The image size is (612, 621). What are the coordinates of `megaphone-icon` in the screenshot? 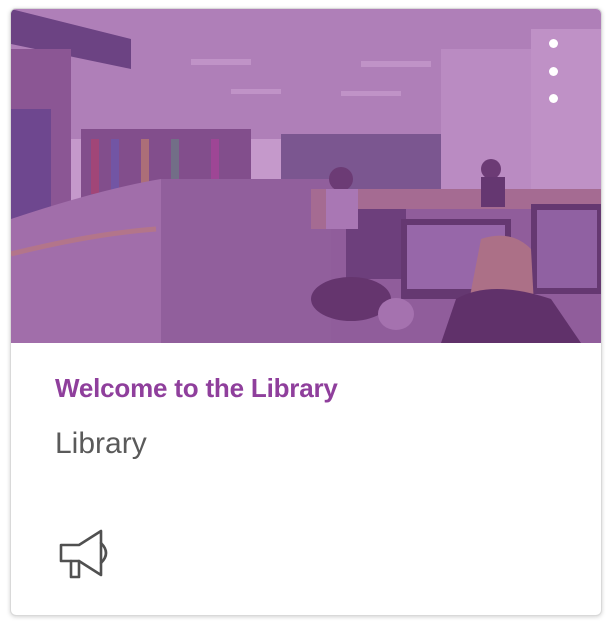 It's located at (83, 554).